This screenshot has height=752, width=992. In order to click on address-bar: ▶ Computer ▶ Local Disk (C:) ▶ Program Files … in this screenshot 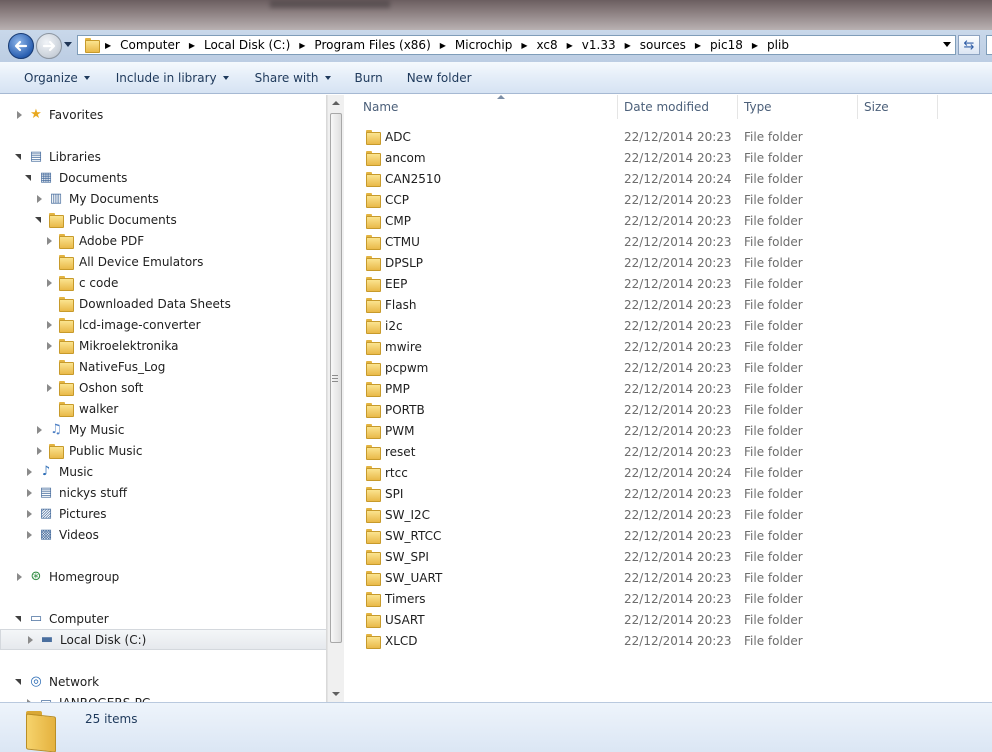, I will do `click(516, 45)`.